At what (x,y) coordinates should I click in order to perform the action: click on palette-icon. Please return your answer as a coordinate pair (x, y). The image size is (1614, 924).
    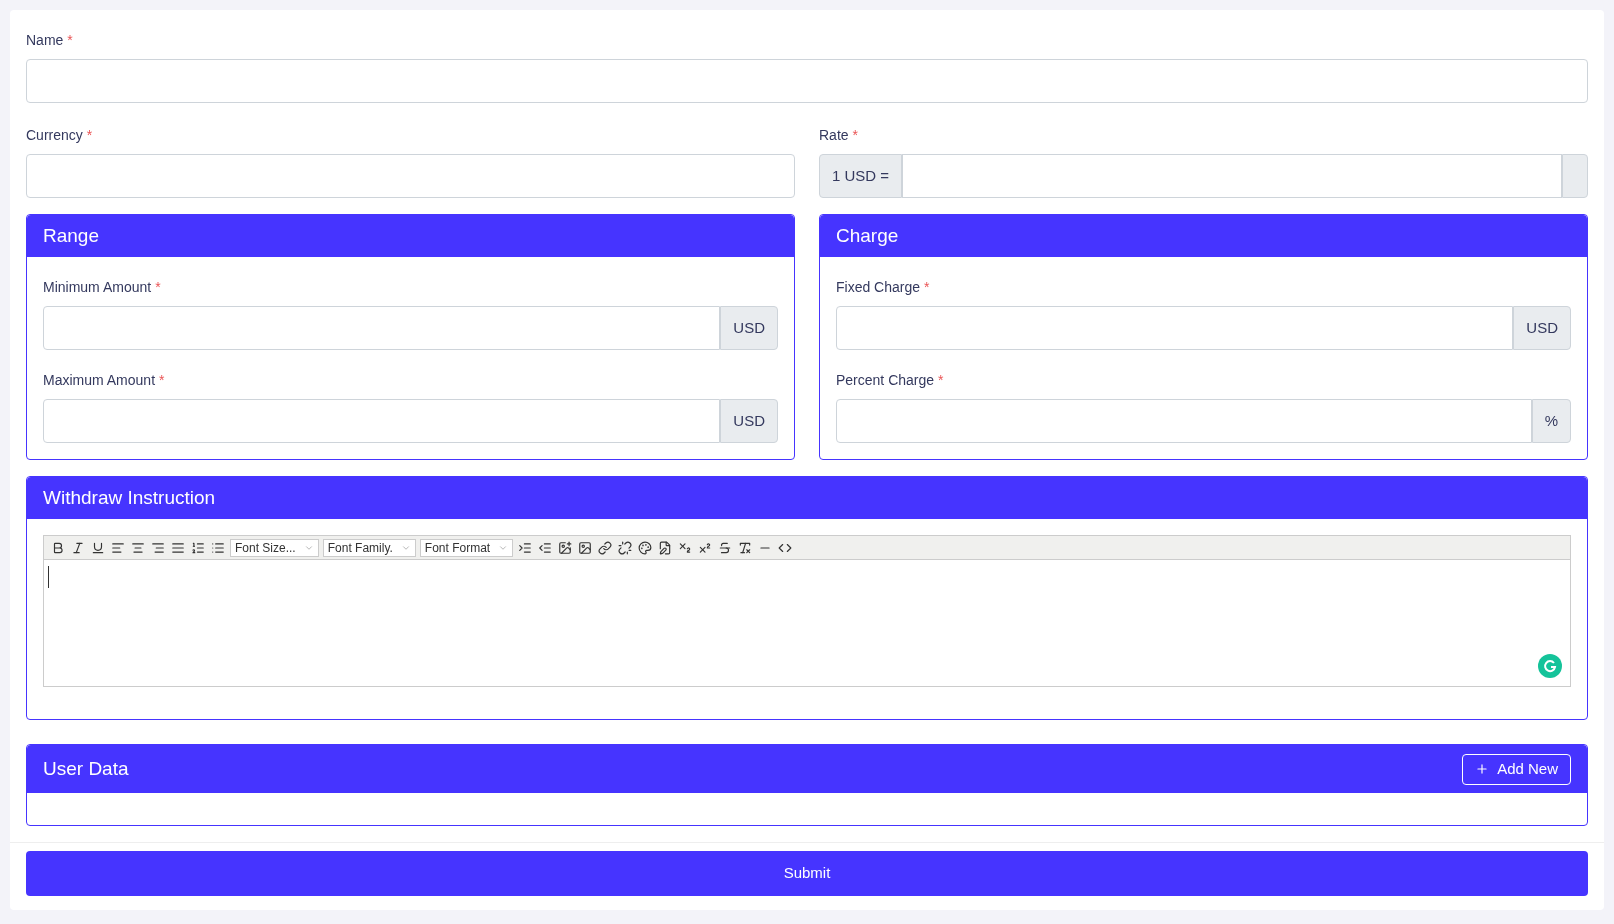
    Looking at the image, I should click on (645, 547).